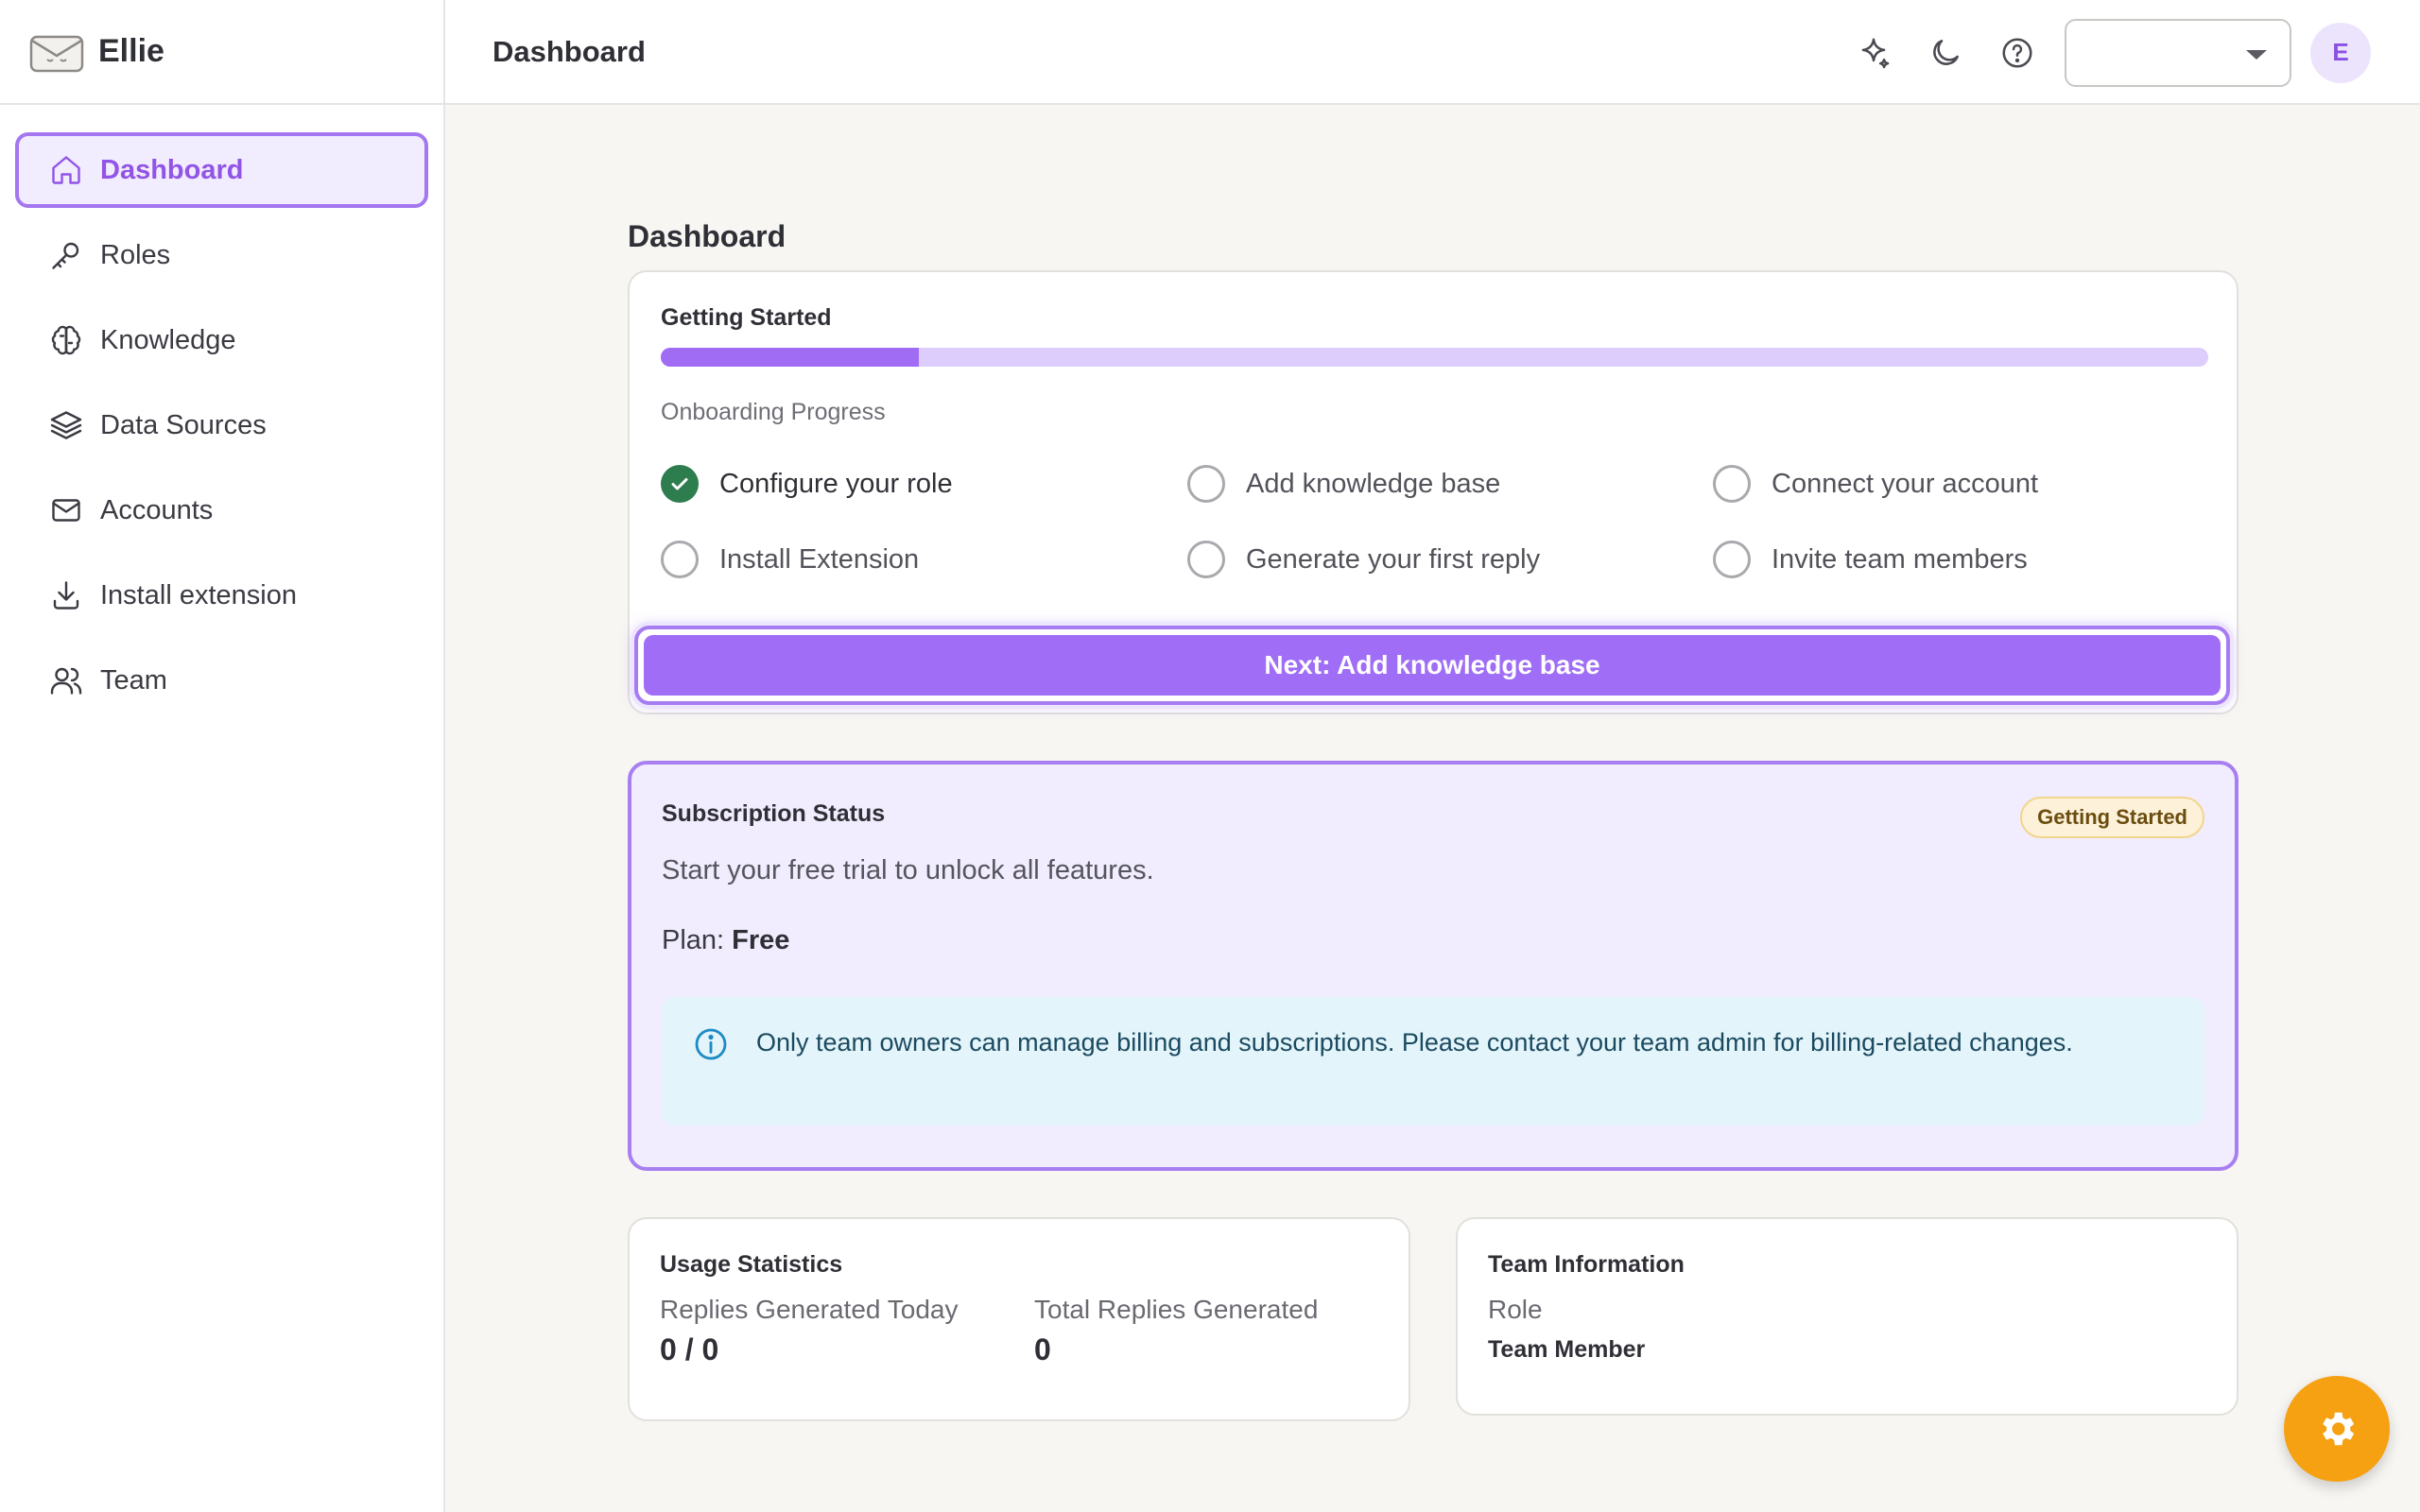 This screenshot has width=2420, height=1512. Describe the element at coordinates (65, 255) in the screenshot. I see `key-icon` at that location.